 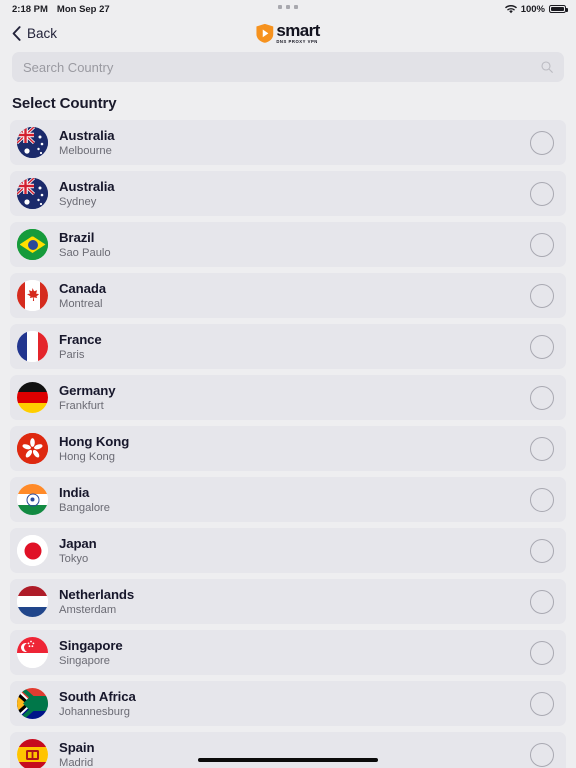 I want to click on country-city: Melbourne, so click(x=85, y=151).